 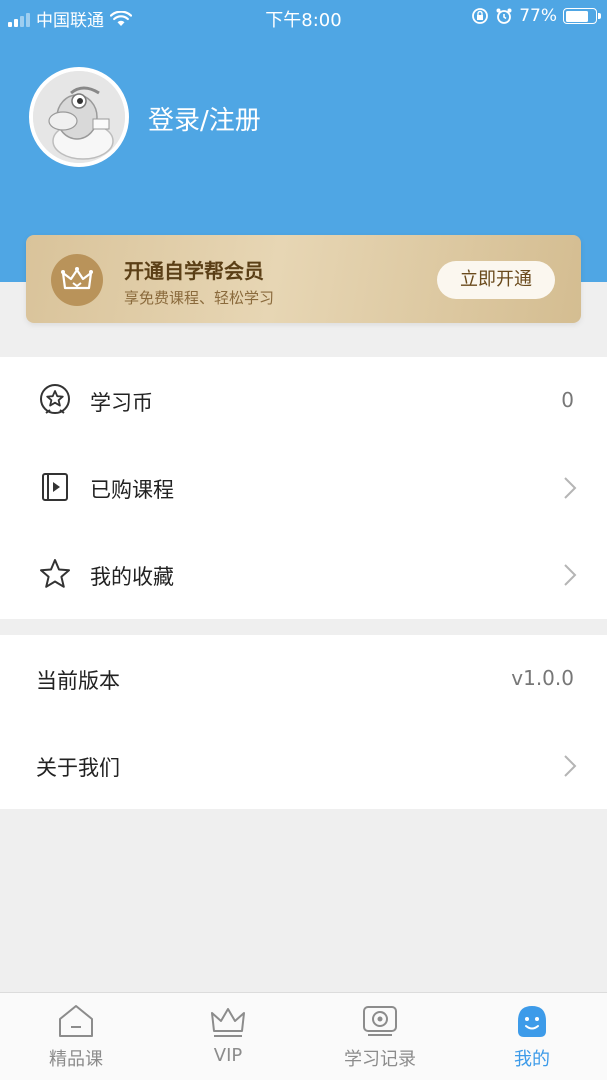 I want to click on tab-study-record: 学习记录, so click(x=380, y=1036).